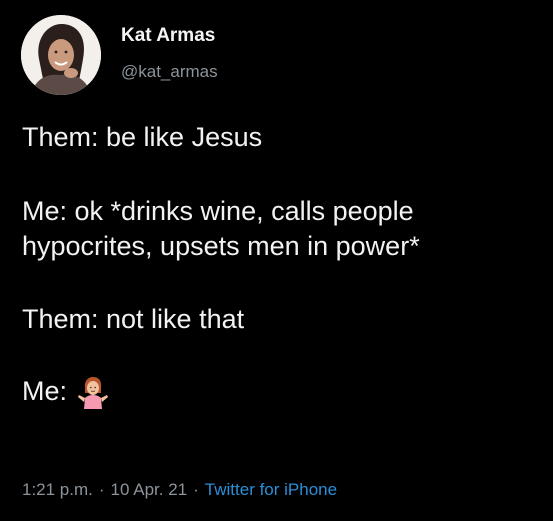 This screenshot has width=553, height=521. I want to click on author-handle: @kat_armas, so click(169, 72).